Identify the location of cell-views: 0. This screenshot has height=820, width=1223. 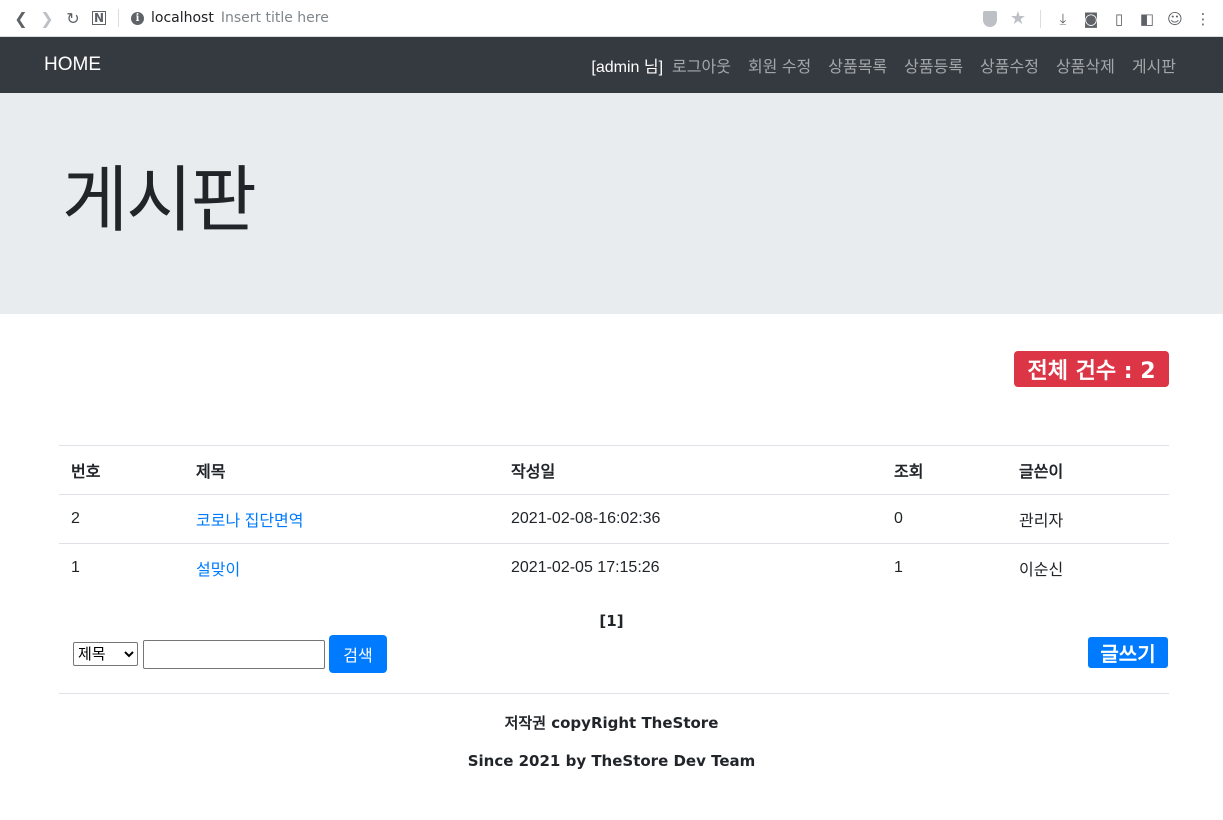
(944, 519).